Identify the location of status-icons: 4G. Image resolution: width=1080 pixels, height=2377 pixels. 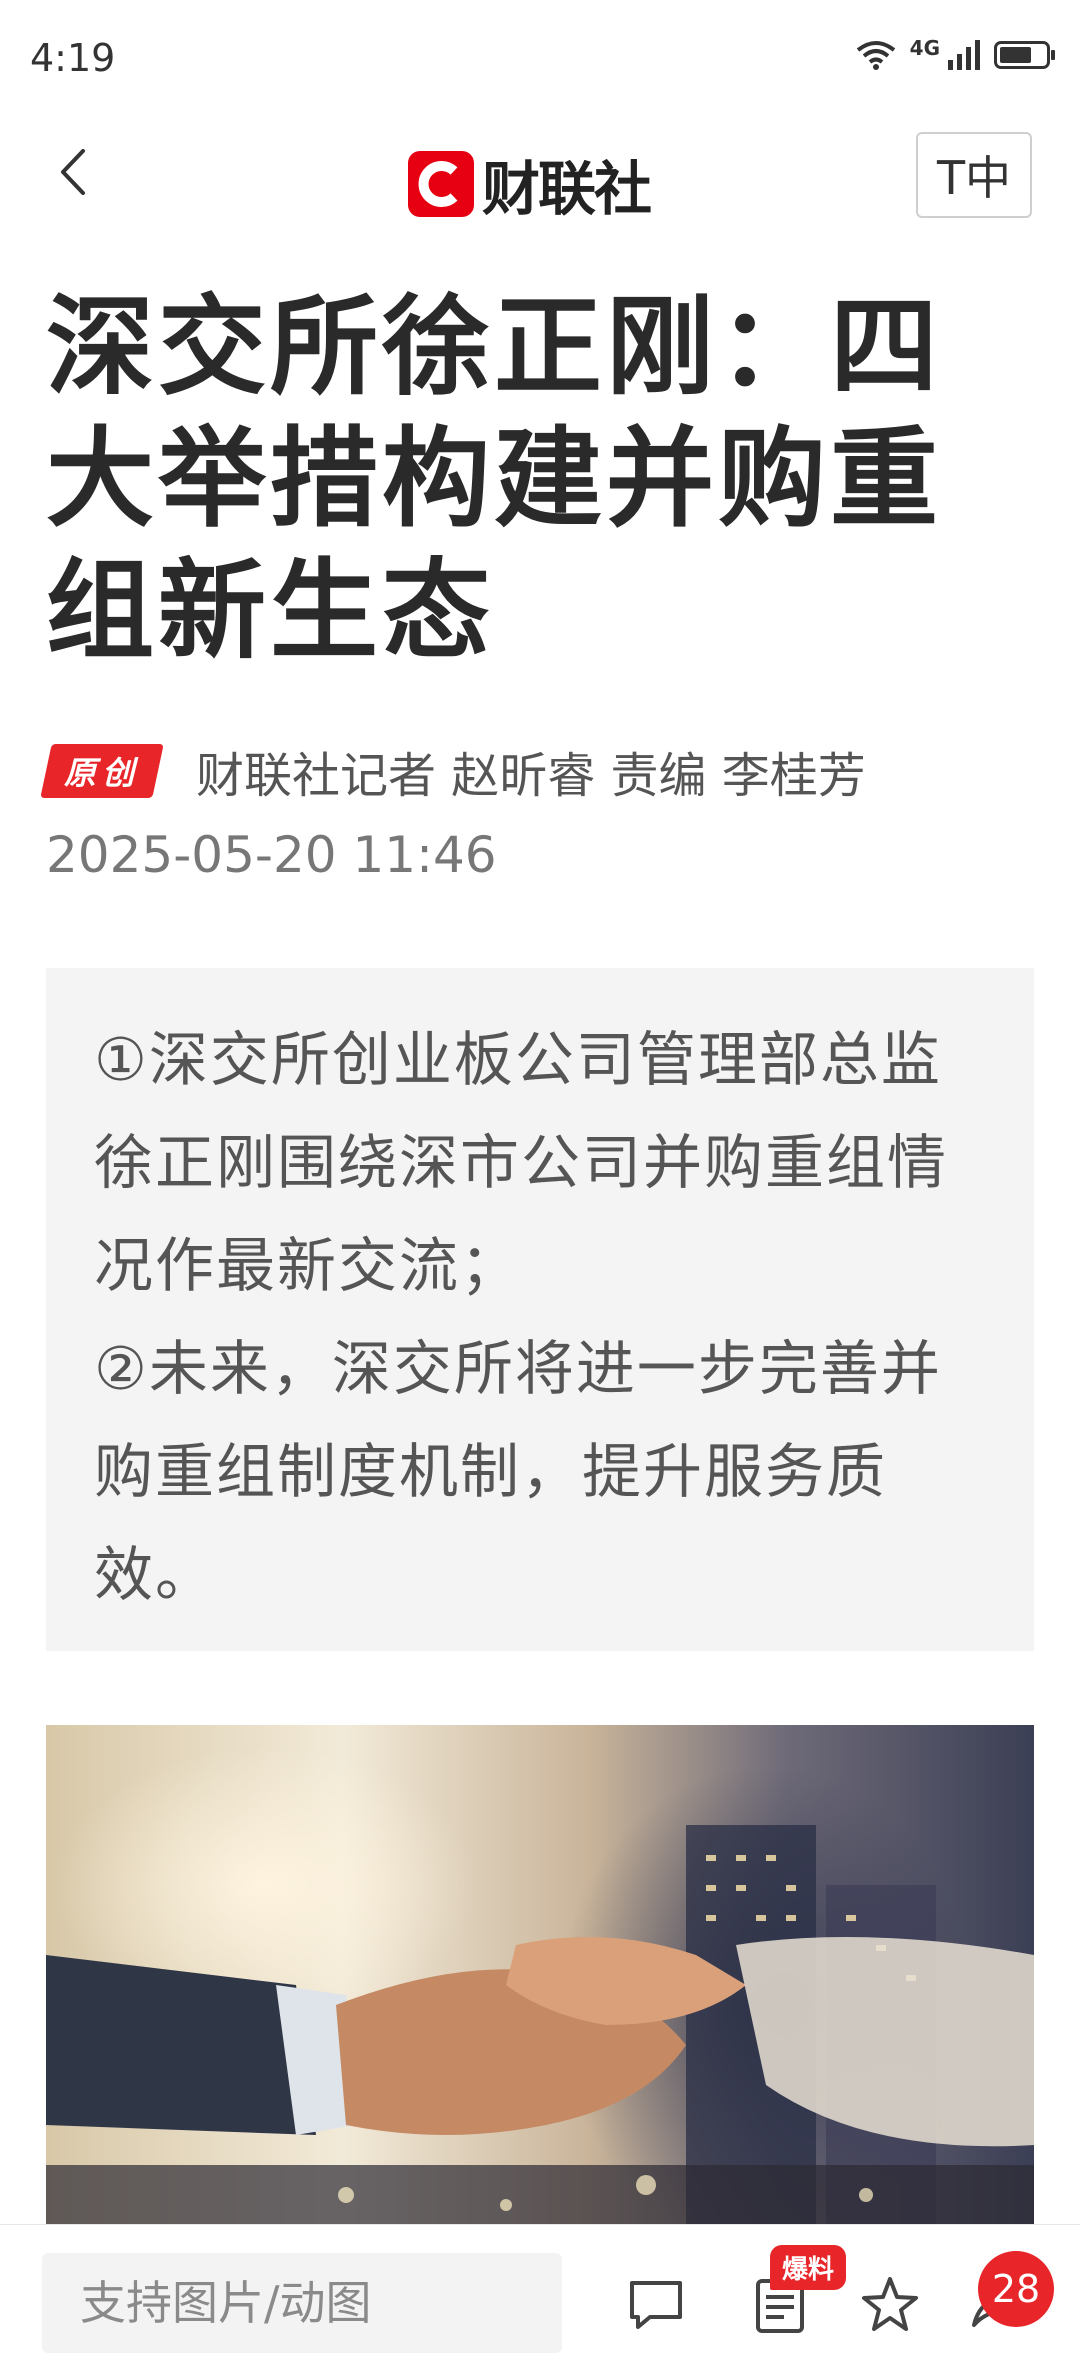
(955, 53).